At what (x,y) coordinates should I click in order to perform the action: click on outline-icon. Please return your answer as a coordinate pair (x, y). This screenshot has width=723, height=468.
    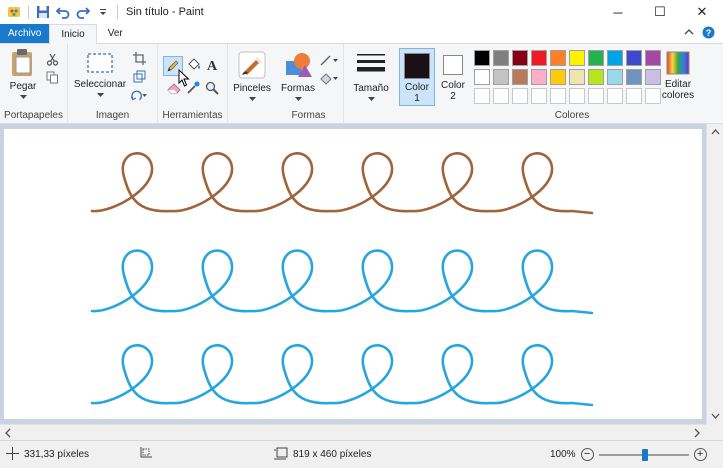
    Looking at the image, I should click on (330, 60).